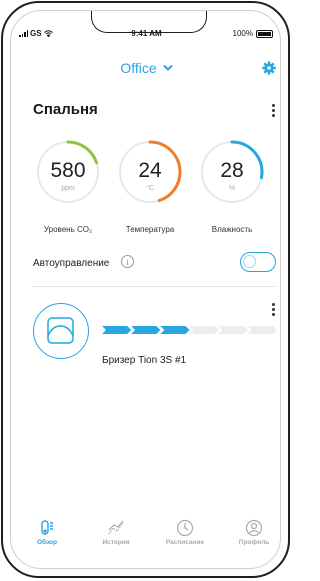 The height and width of the screenshot is (581, 320). What do you see at coordinates (150, 229) in the screenshot?
I see `temperature-label: Температура` at bounding box center [150, 229].